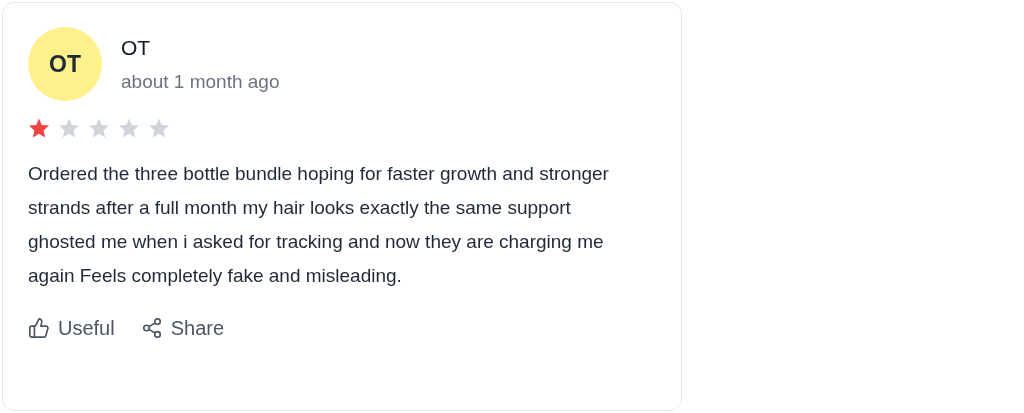  I want to click on avatar: OT, so click(65, 64).